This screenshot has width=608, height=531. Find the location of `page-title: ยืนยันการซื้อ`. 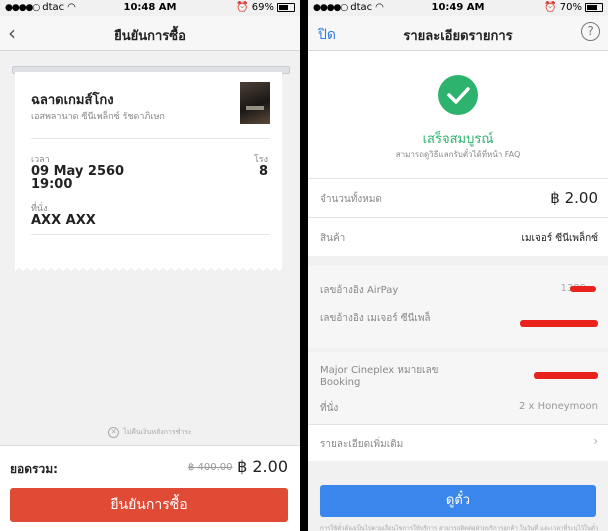

page-title: ยืนยันการซื้อ is located at coordinates (150, 36).